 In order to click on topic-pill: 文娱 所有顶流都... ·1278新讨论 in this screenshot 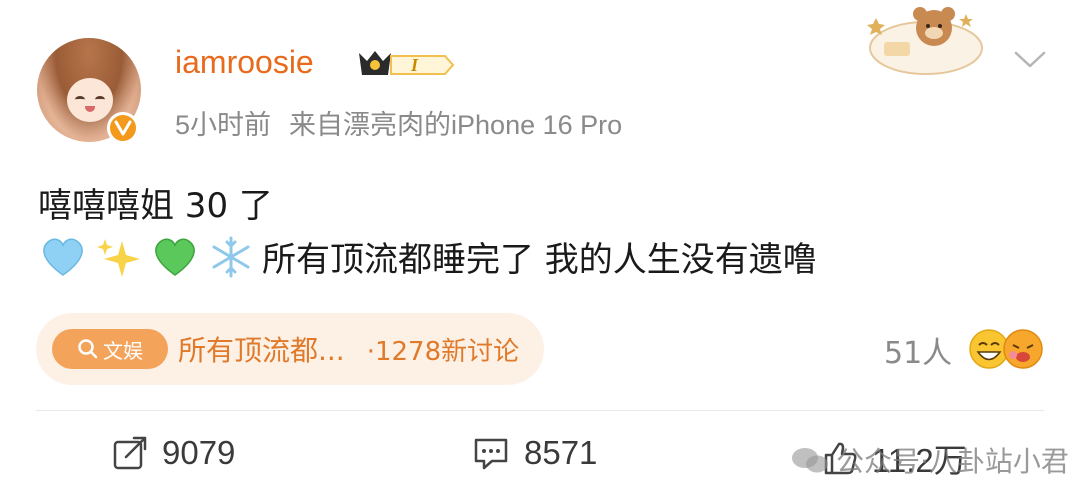, I will do `click(290, 349)`.